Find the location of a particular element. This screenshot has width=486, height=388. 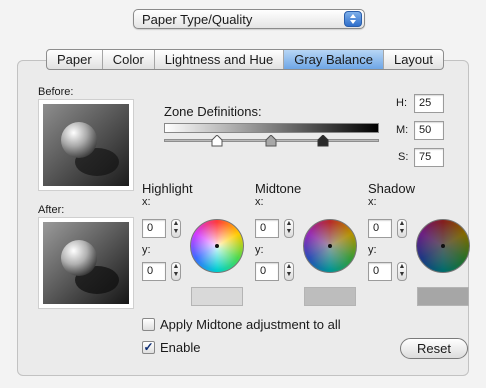

shadow-zone-thumb is located at coordinates (323, 140).